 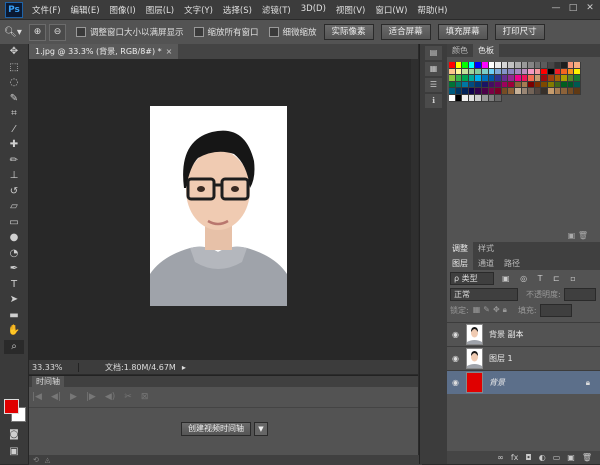 I want to click on history-brush-tool-icon: ↺, so click(x=14, y=192).